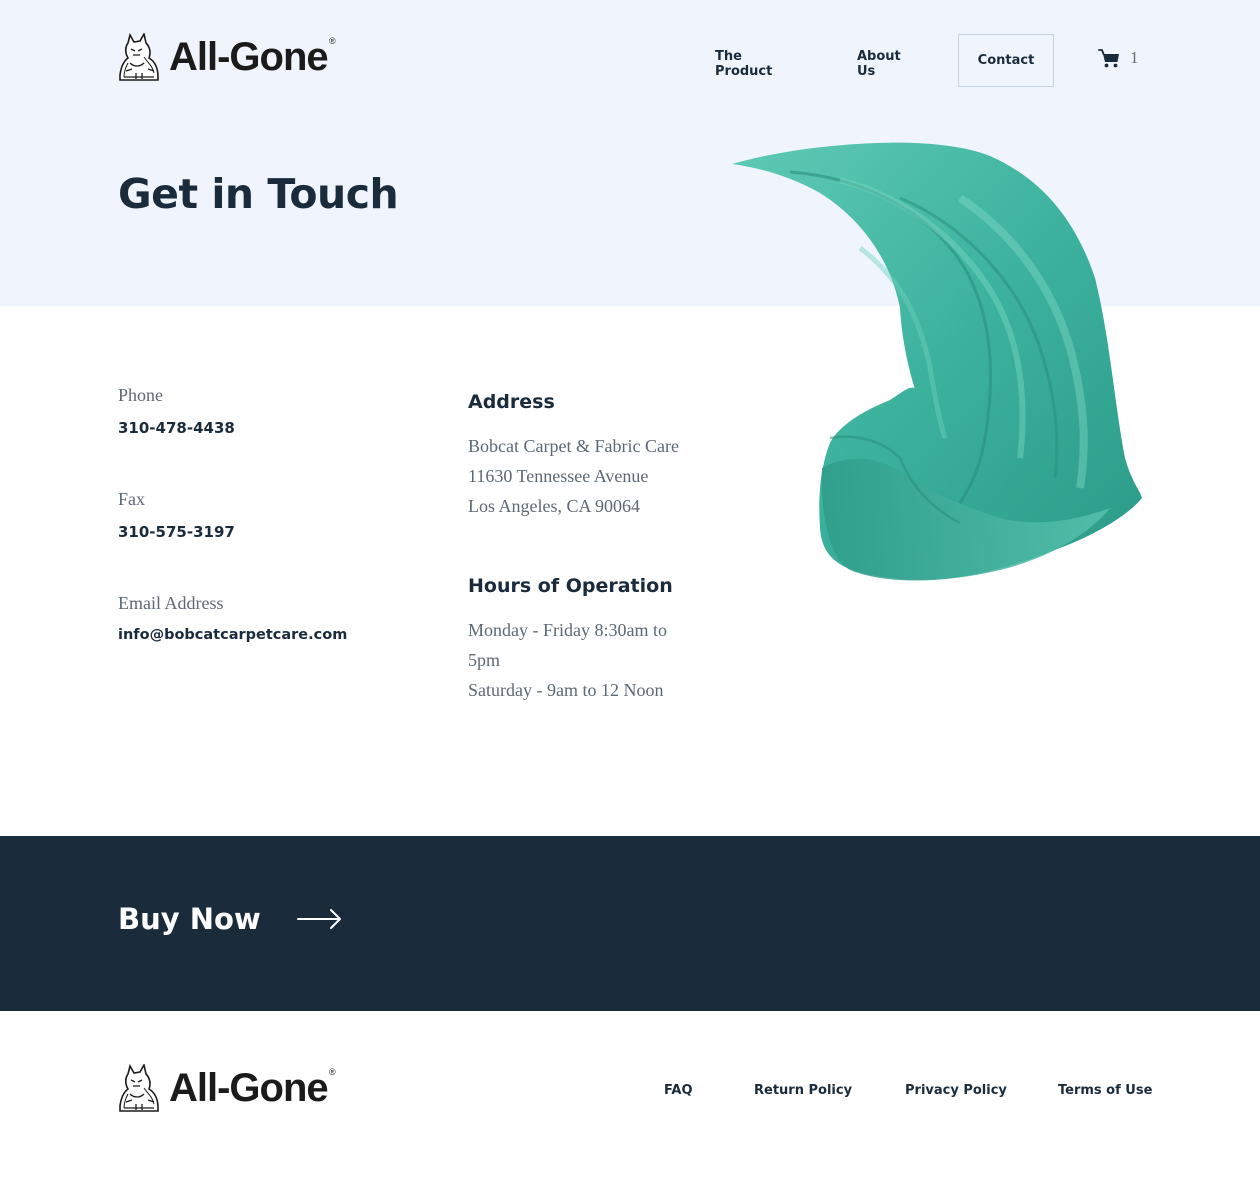 This screenshot has width=1260, height=1204. I want to click on nav-the-product: The Product, so click(743, 64).